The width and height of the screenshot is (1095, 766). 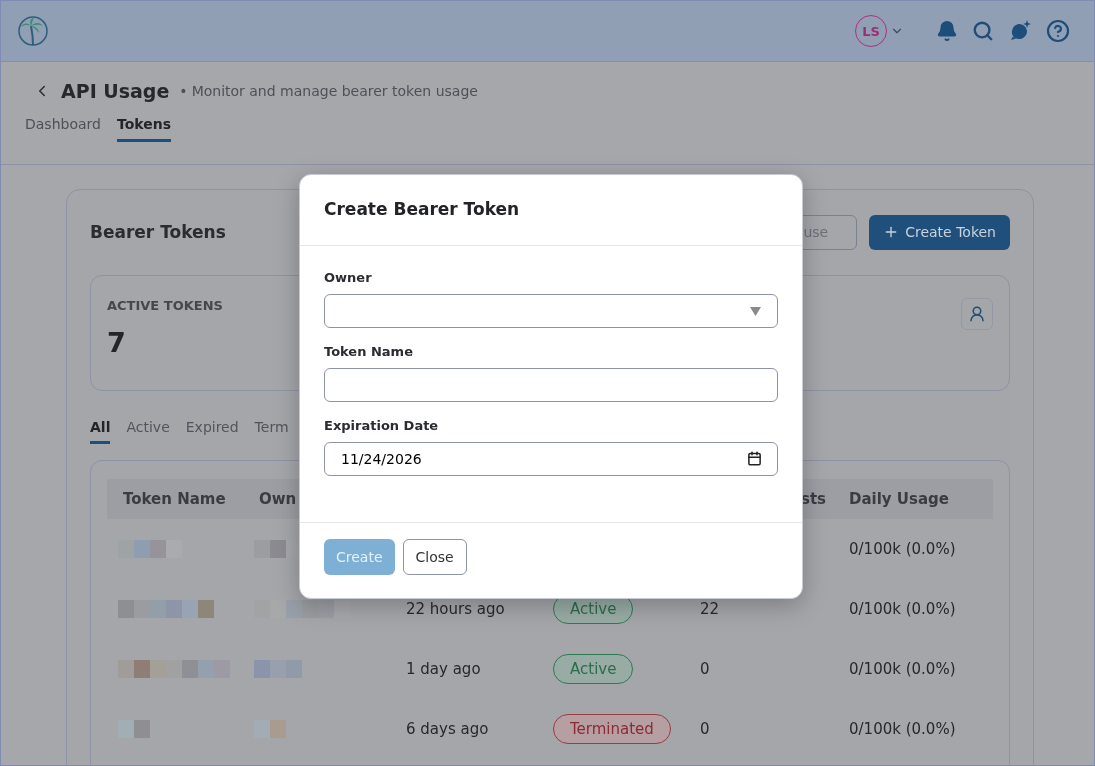 I want to click on field-label: Owner, so click(x=348, y=277).